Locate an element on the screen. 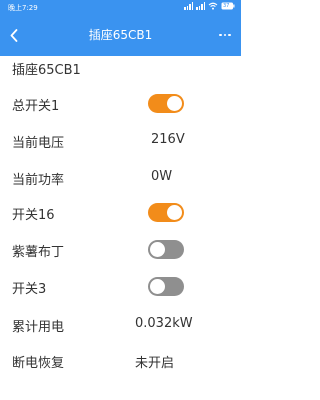  battery-level: 37 is located at coordinates (226, 6).